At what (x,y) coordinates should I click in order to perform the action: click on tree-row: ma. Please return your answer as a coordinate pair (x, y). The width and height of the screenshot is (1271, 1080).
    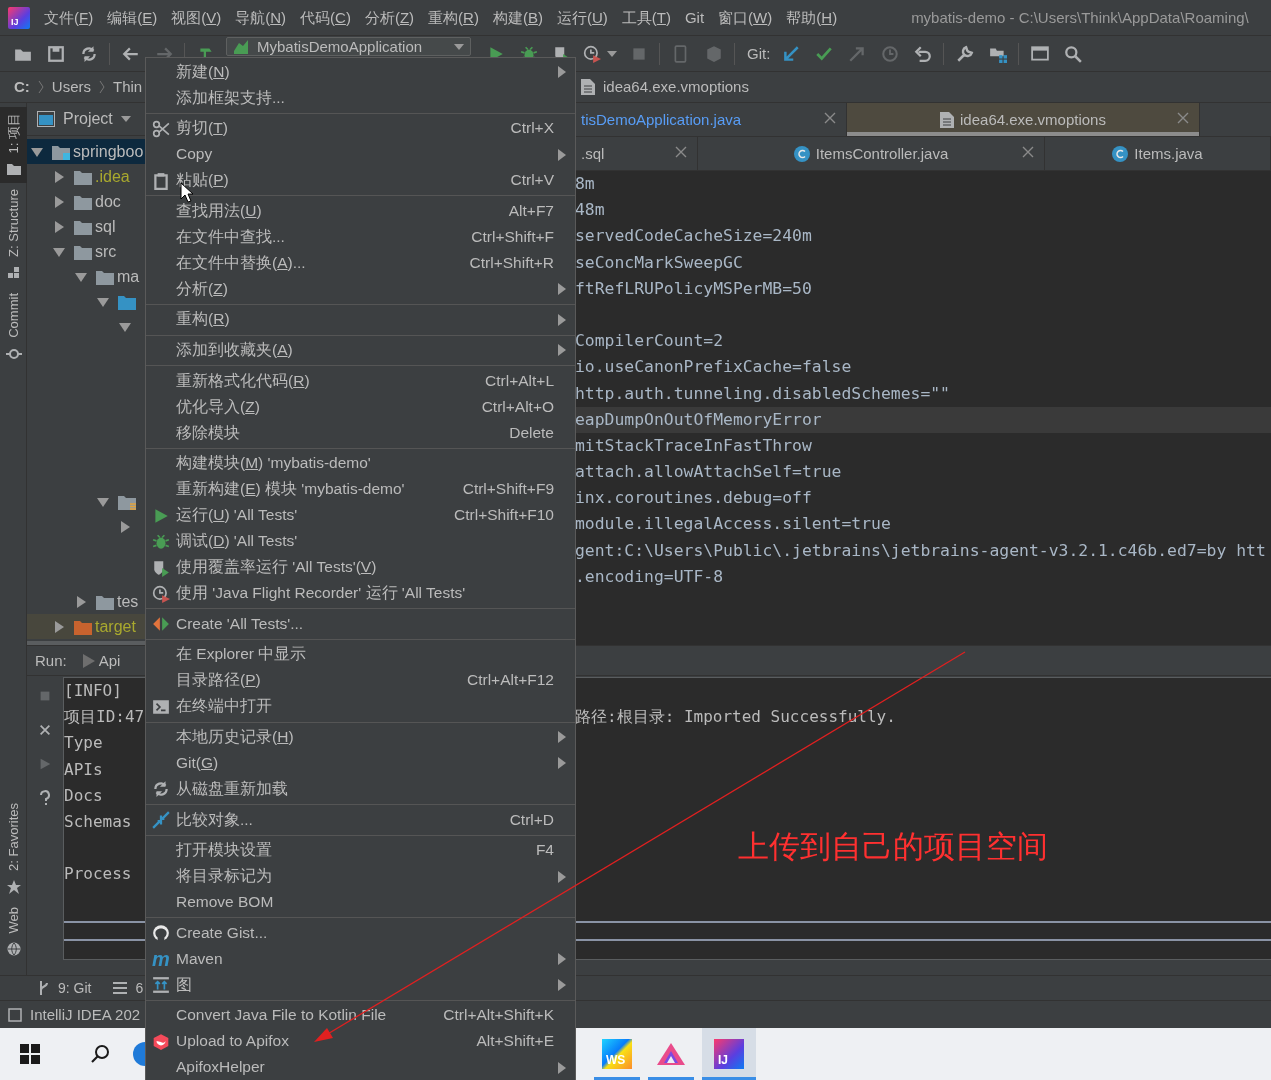
    Looking at the image, I should click on (86, 276).